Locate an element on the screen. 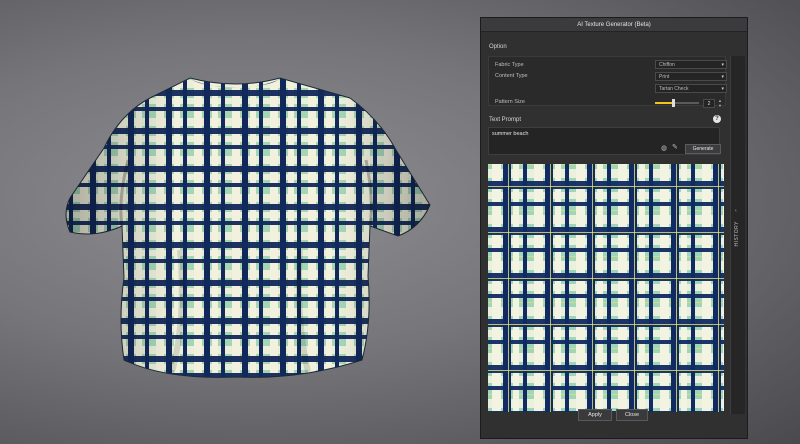  fabric-type-label: Fabric Type is located at coordinates (509, 65).